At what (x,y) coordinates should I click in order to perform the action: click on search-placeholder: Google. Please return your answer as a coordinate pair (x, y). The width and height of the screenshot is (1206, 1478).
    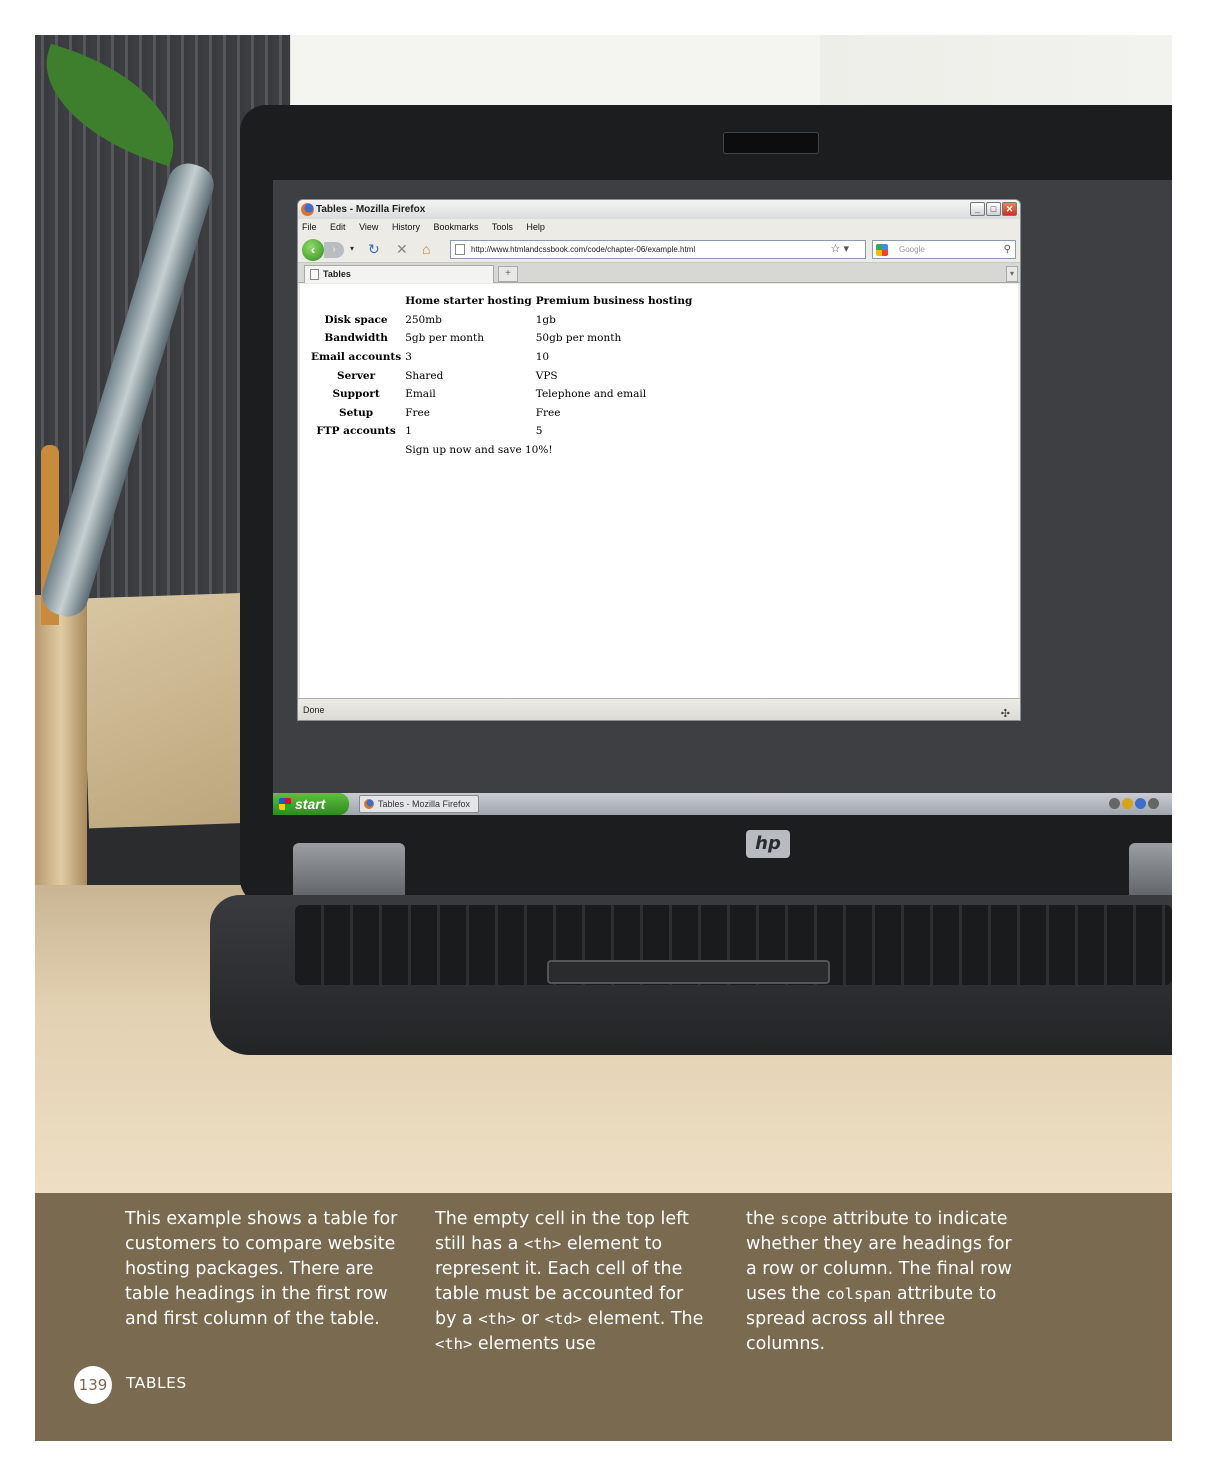
    Looking at the image, I should click on (912, 249).